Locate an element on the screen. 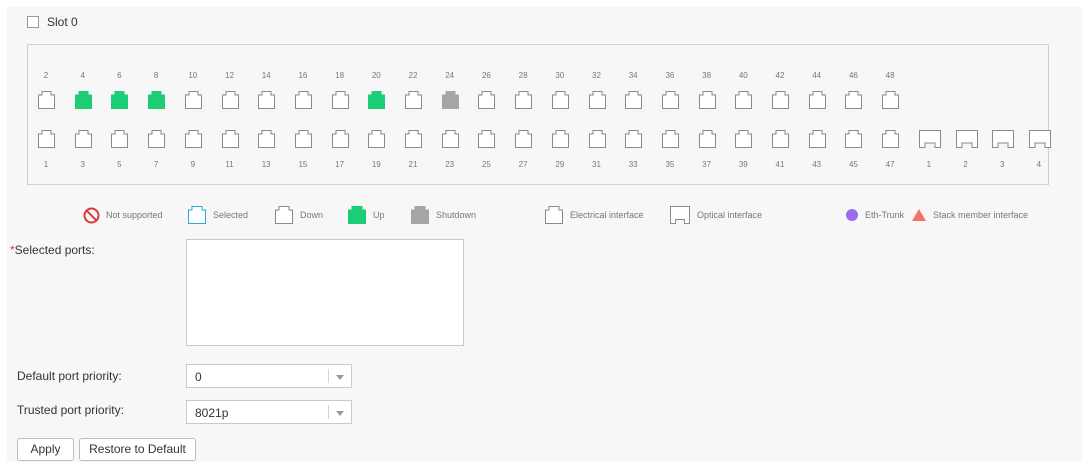 This screenshot has height=466, width=1089. port-24-shutdown is located at coordinates (450, 99).